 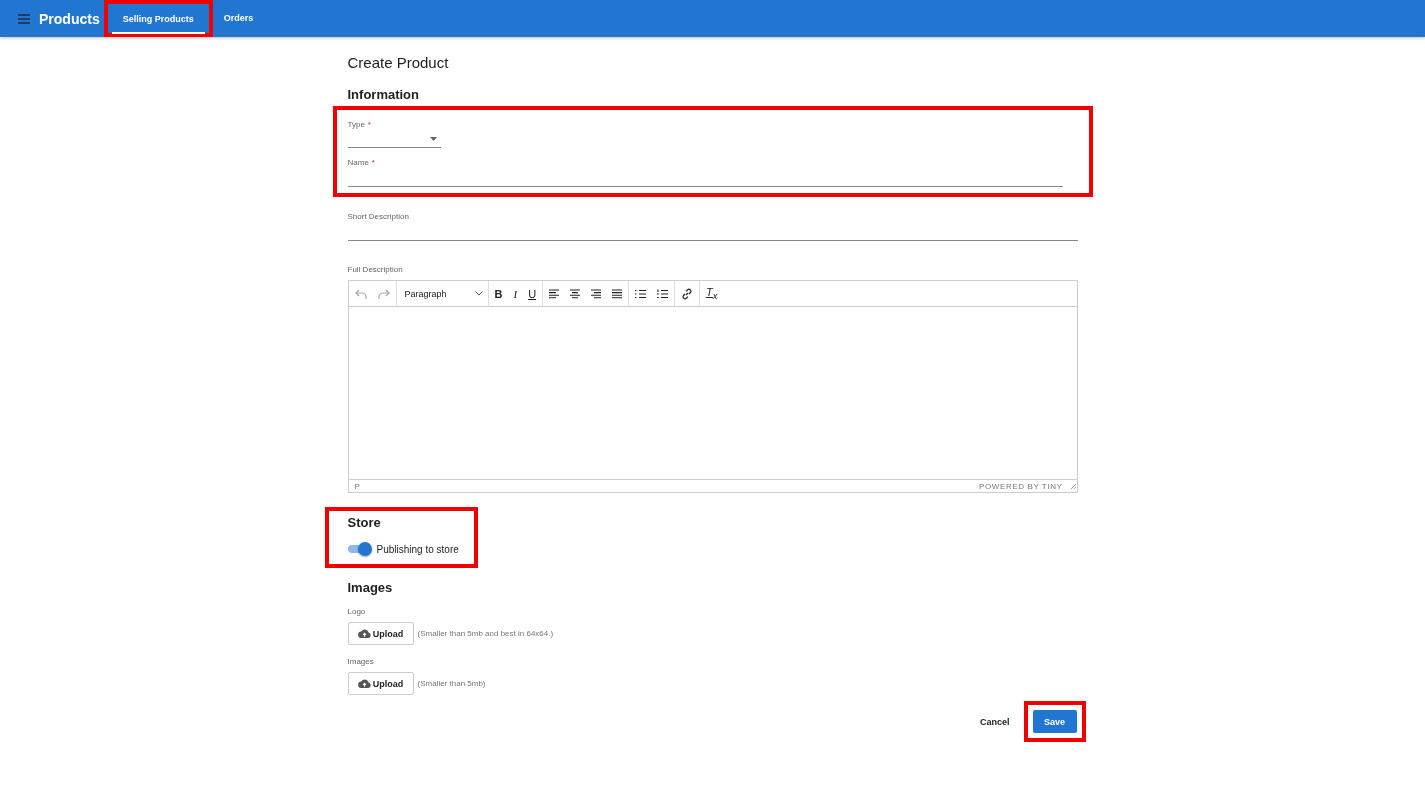 I want to click on block-format-dropdown: Paragraph, so click(x=442, y=293).